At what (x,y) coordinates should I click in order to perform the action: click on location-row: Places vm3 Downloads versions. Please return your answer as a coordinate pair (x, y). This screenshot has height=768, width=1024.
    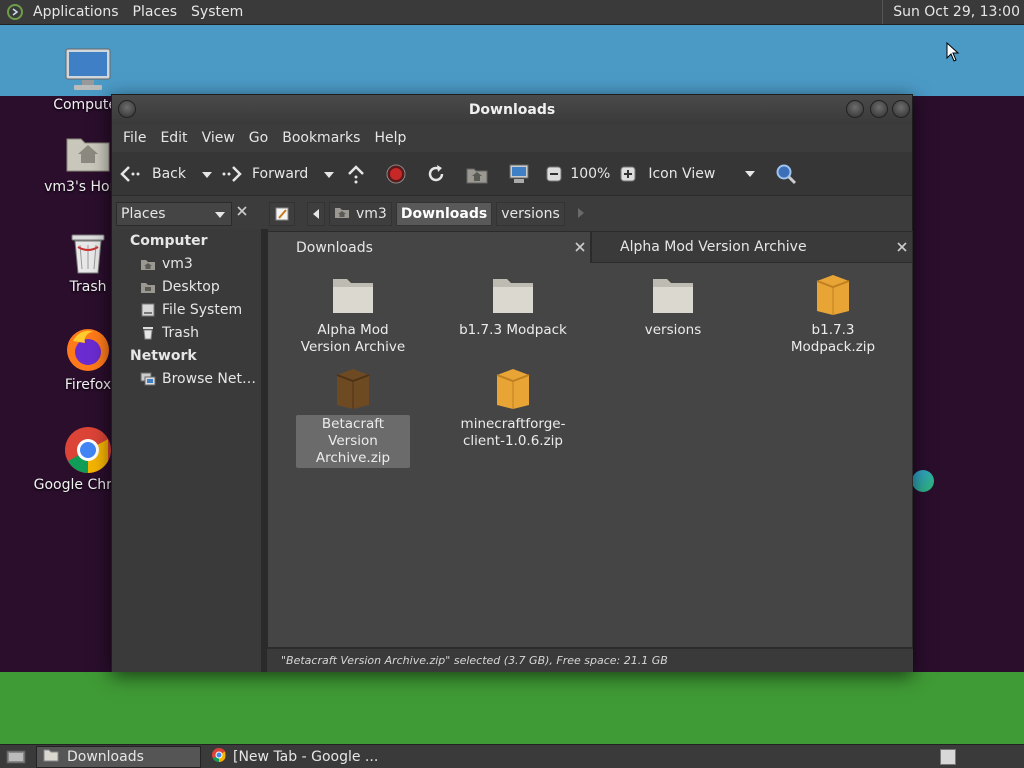
    Looking at the image, I should click on (513, 213).